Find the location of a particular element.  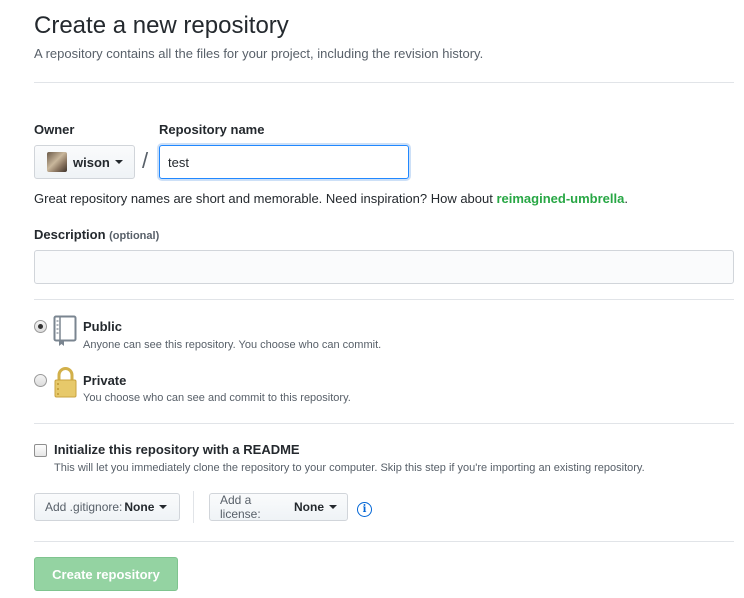

readme-label: Initialize this repository with a README is located at coordinates (177, 449).